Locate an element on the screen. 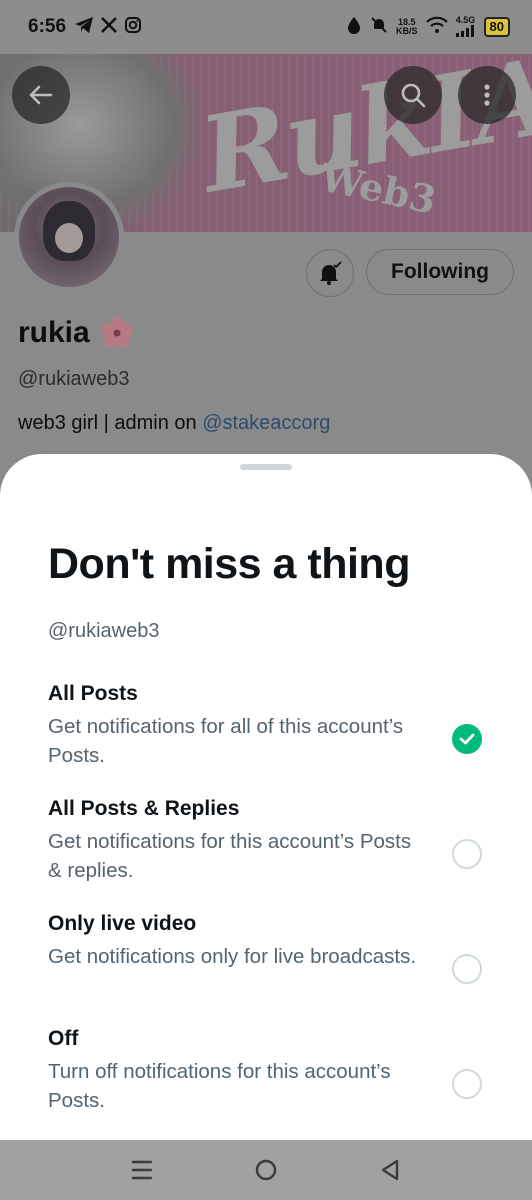  back-nav-button is located at coordinates (390, 1170).